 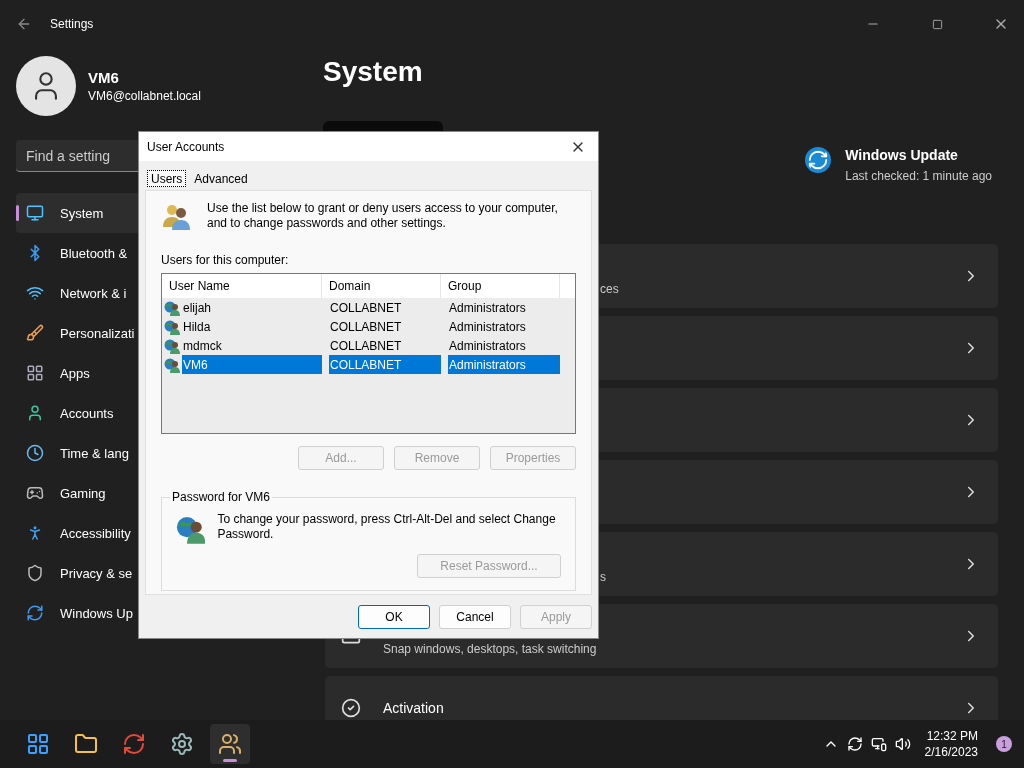 I want to click on table-cell: Administrators, so click(x=504, y=364).